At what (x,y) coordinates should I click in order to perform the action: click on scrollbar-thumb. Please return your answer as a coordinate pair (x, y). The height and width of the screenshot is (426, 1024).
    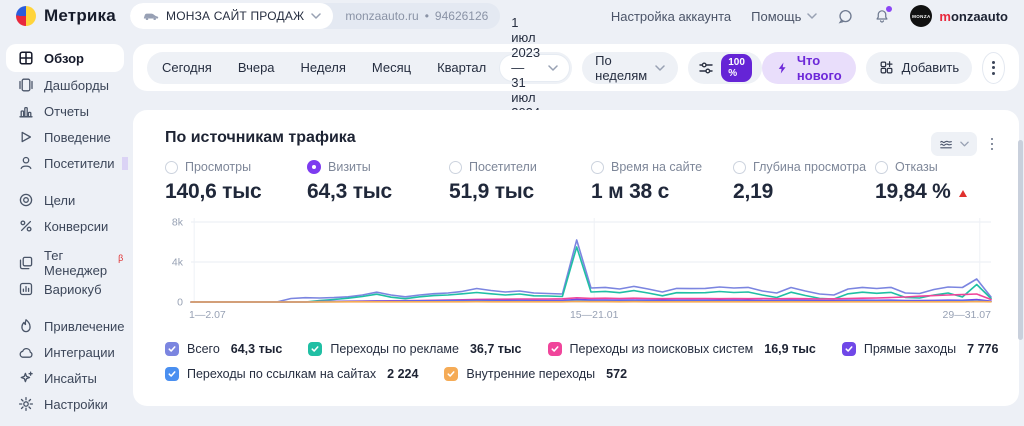
    Looking at the image, I should click on (1020, 240).